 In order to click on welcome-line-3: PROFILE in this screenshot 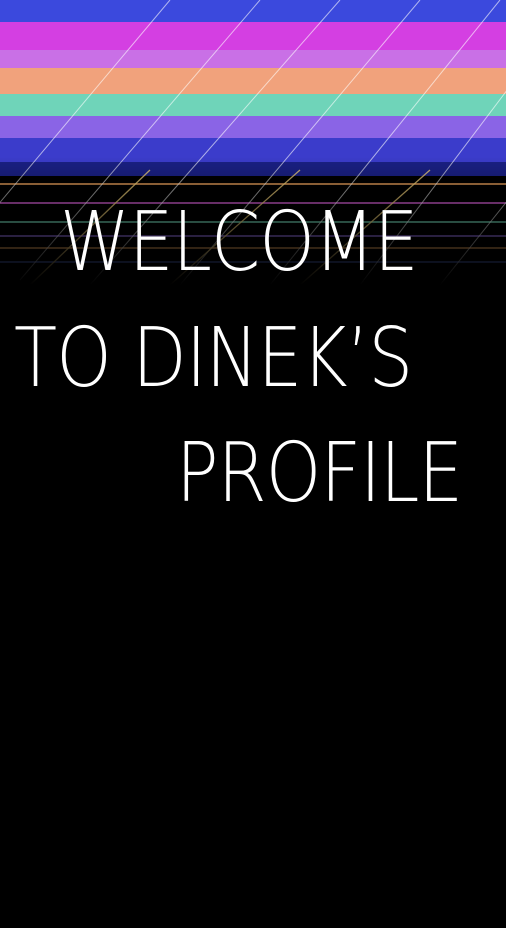, I will do `click(319, 473)`.